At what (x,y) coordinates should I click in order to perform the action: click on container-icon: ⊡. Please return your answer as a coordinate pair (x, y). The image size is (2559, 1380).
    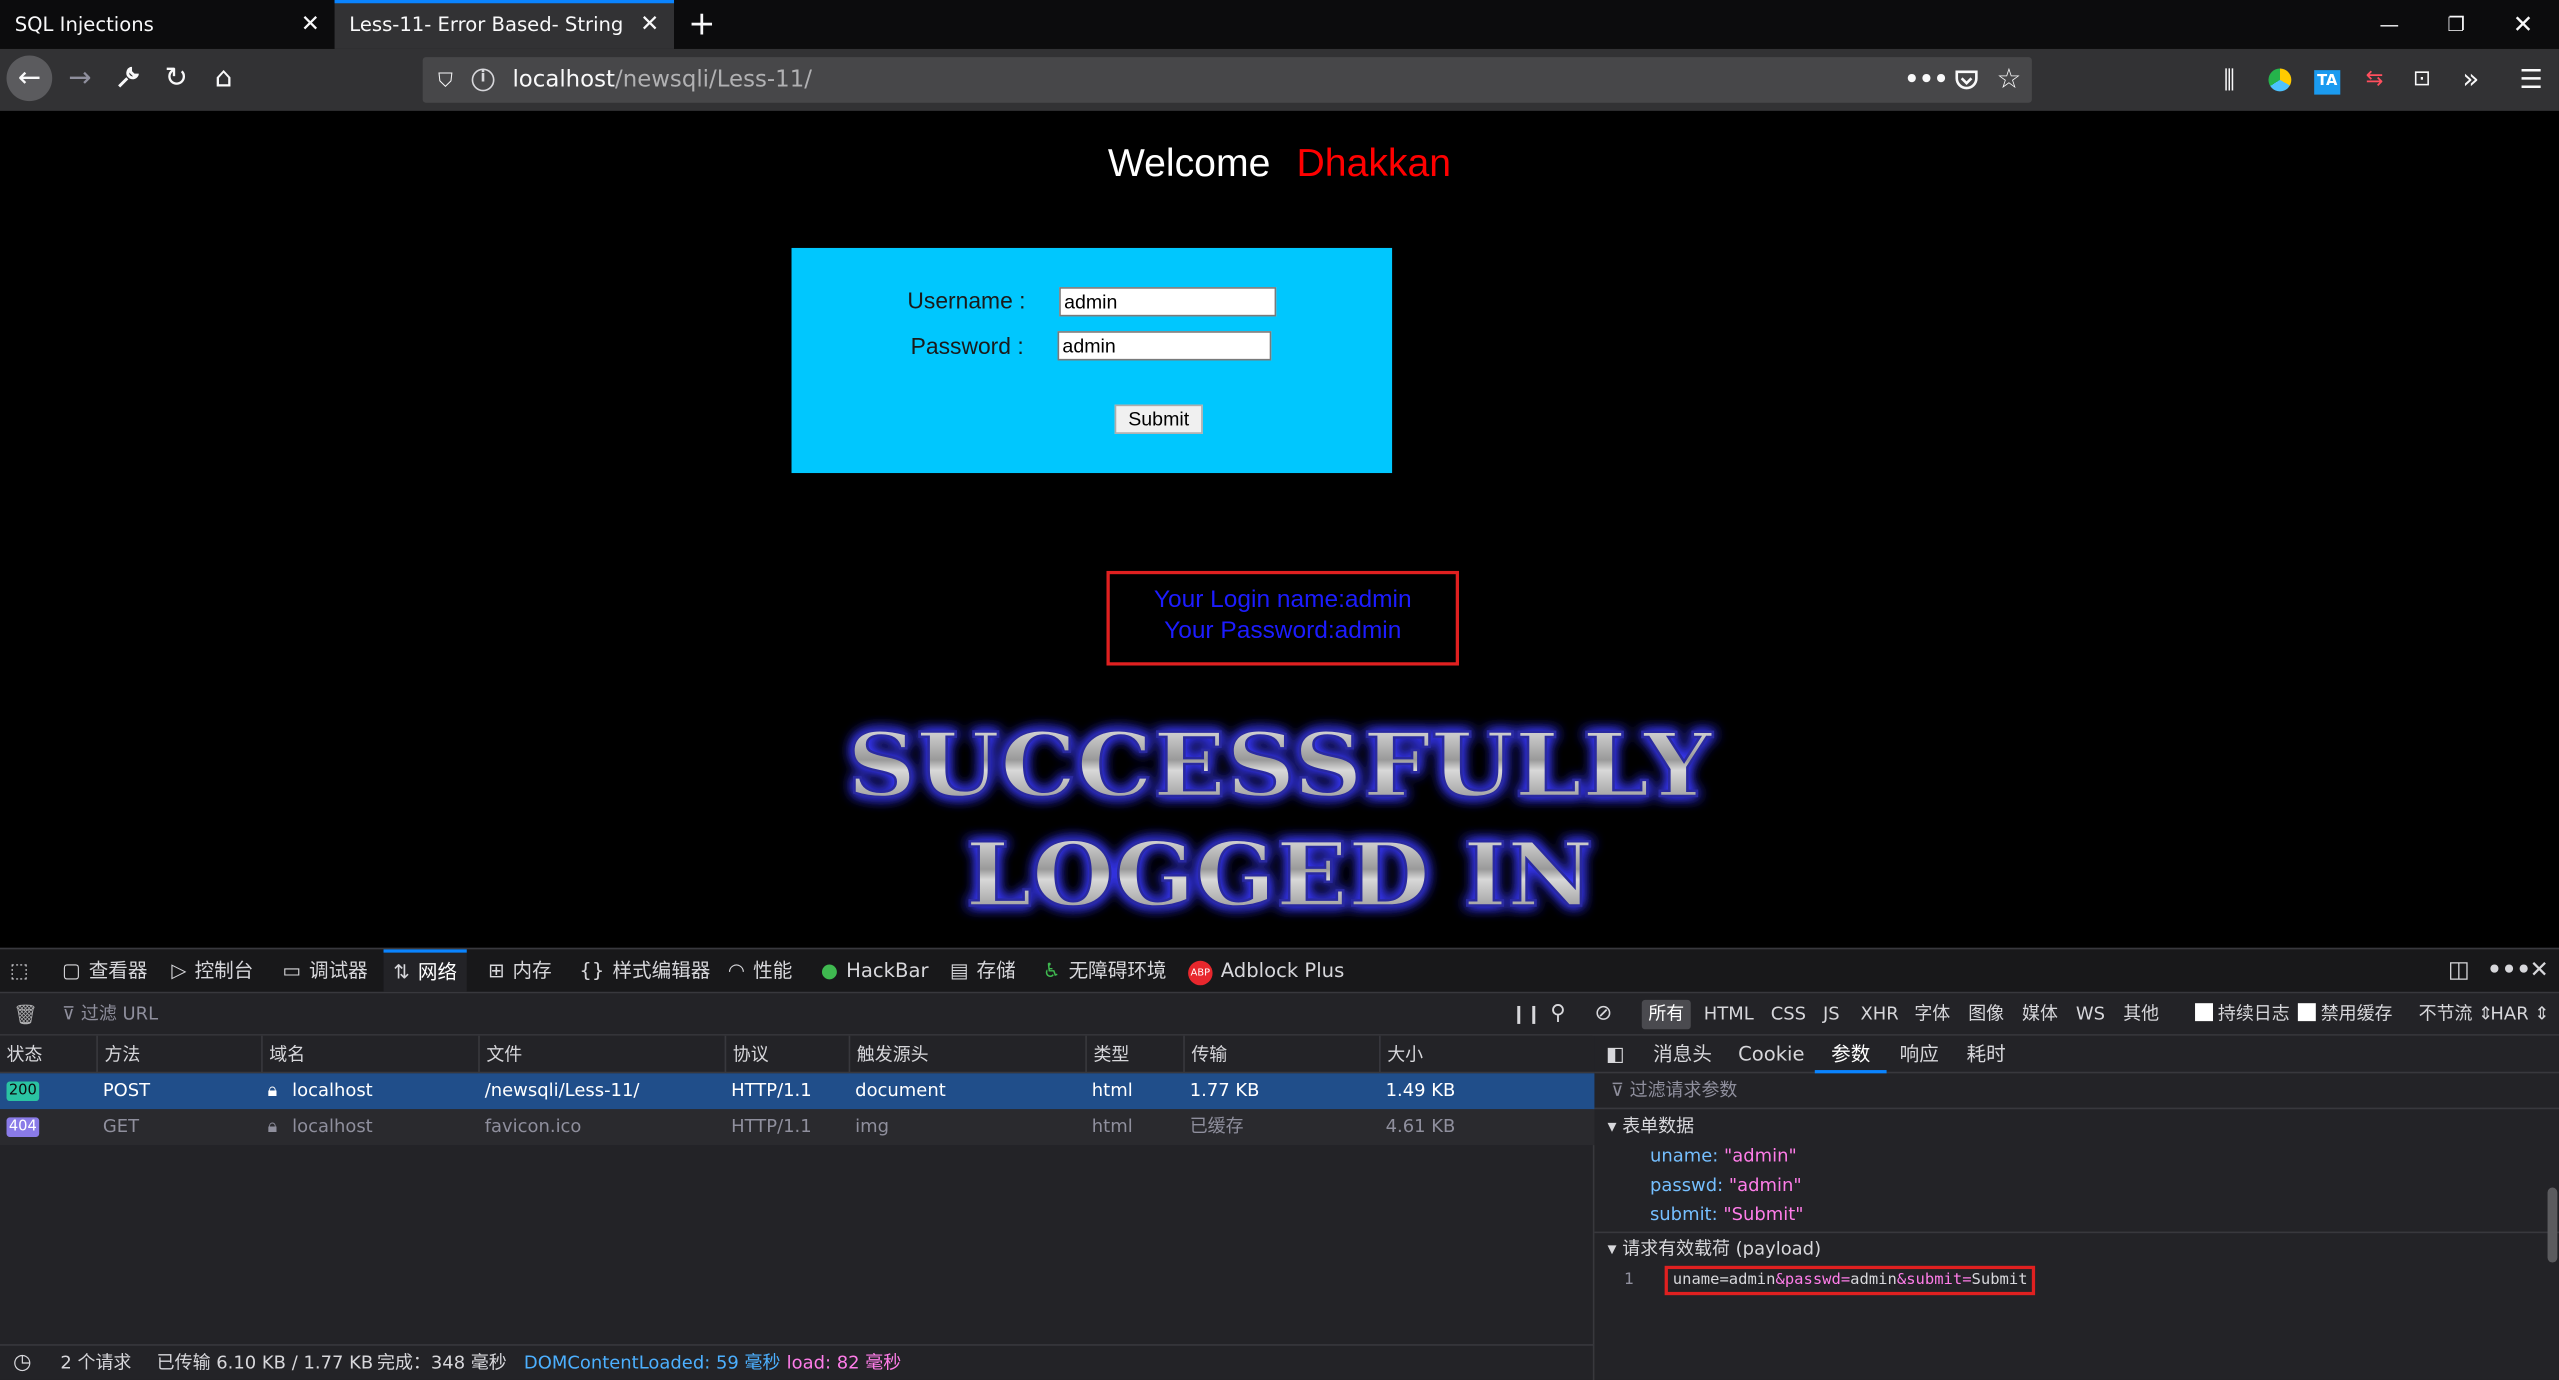
    Looking at the image, I should click on (2422, 80).